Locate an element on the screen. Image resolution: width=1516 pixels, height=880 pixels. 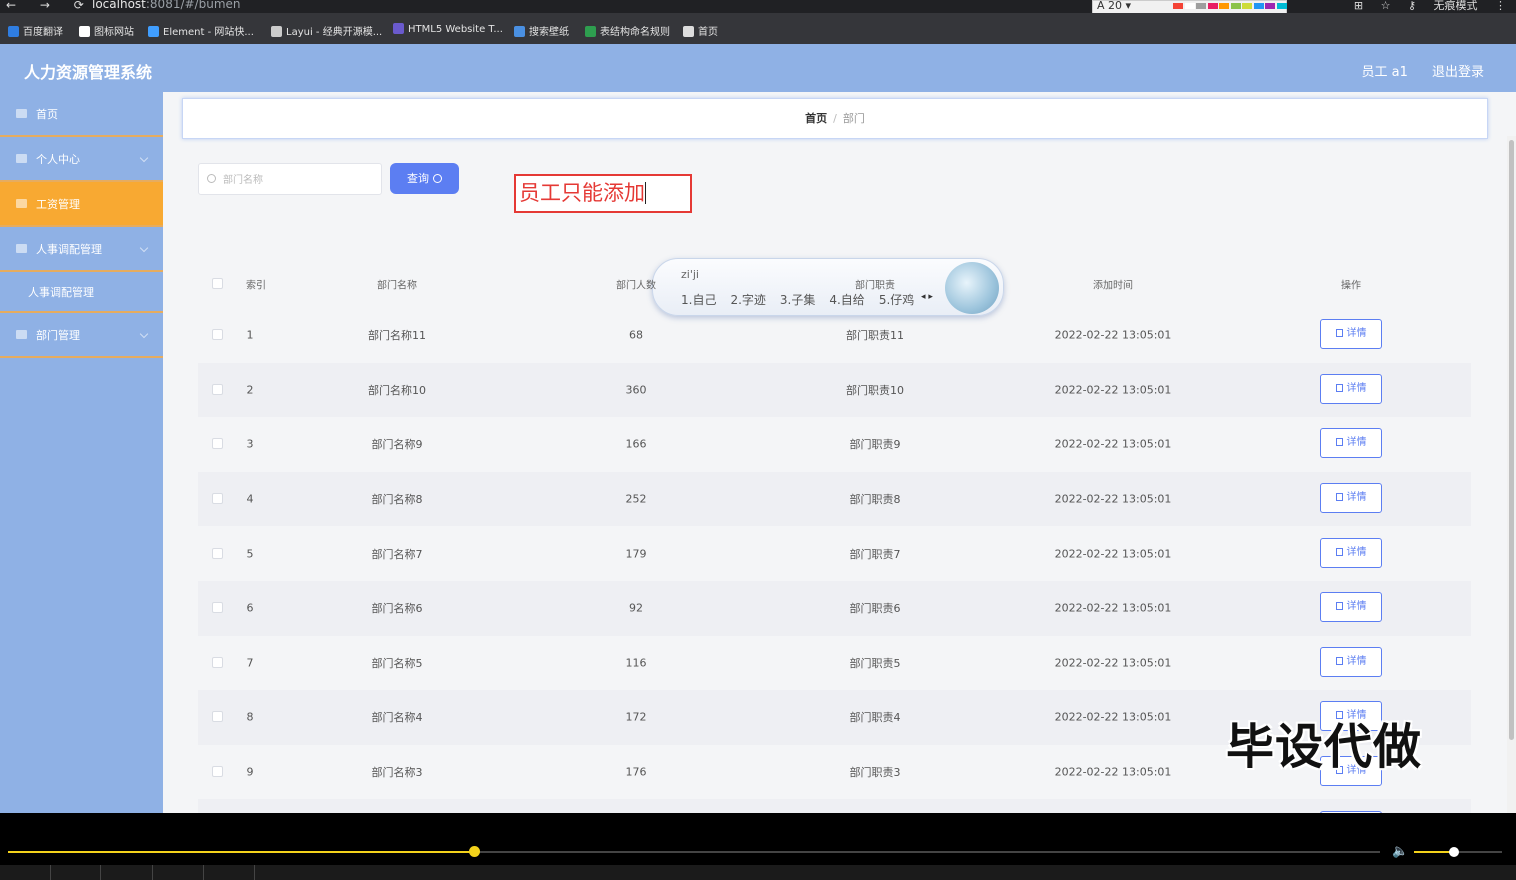
cell-dept-count: 68 is located at coordinates (636, 335).